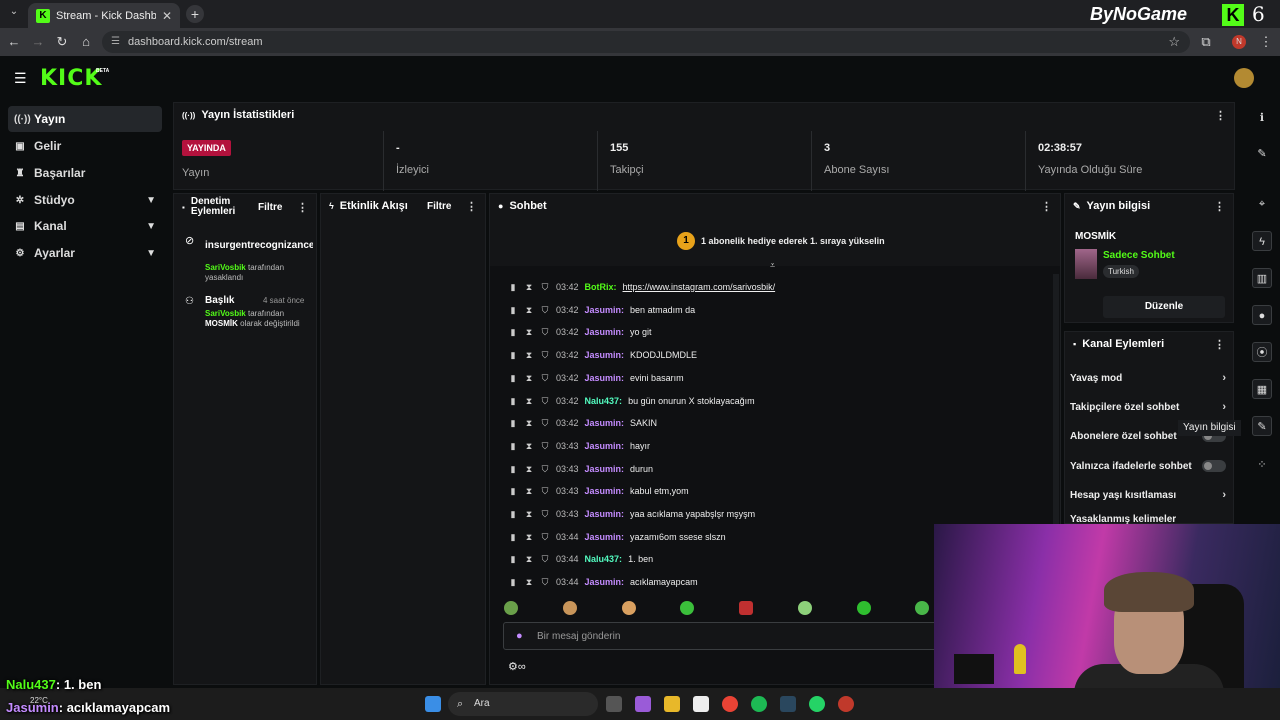  I want to click on tab-search-icon: ⌄, so click(14, 14).